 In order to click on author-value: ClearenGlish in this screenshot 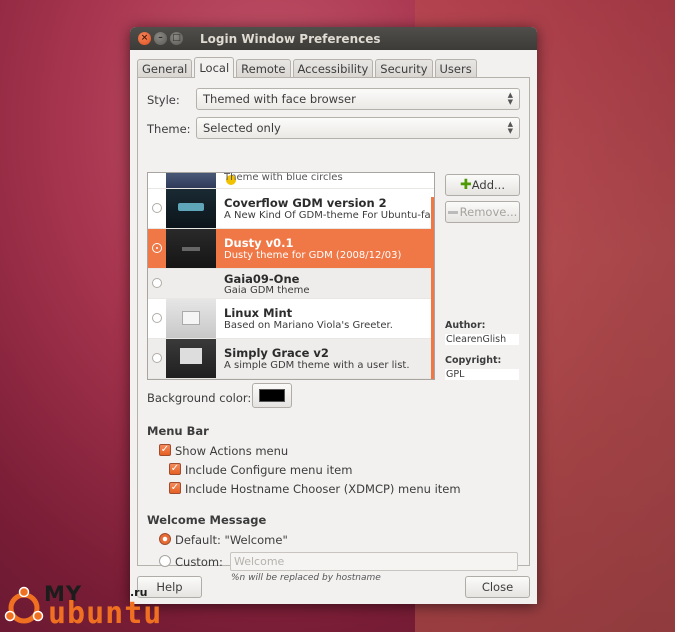, I will do `click(482, 339)`.